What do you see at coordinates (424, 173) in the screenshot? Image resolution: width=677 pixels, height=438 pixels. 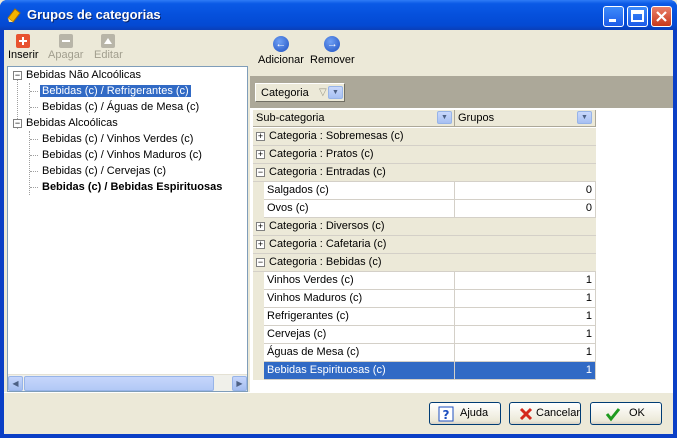 I see `group-row-entradas: − Categoria : Entradas (c)` at bounding box center [424, 173].